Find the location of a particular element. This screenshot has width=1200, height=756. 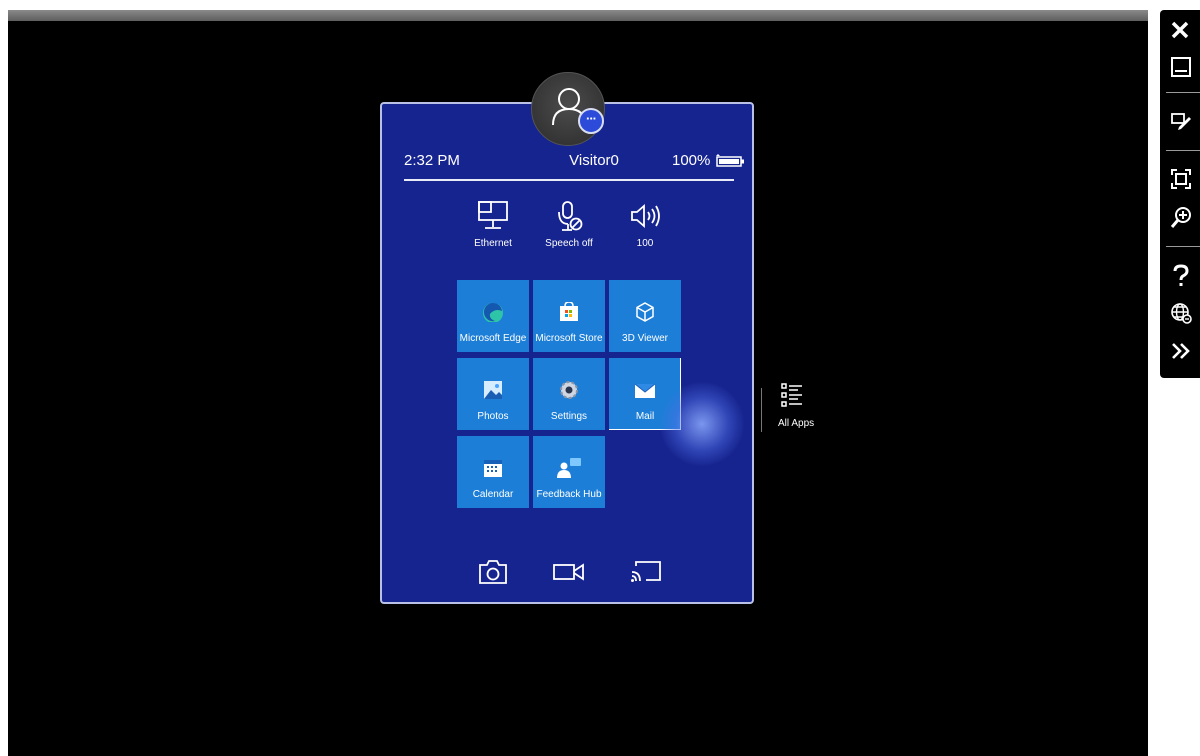

close-icon is located at coordinates (1180, 30).